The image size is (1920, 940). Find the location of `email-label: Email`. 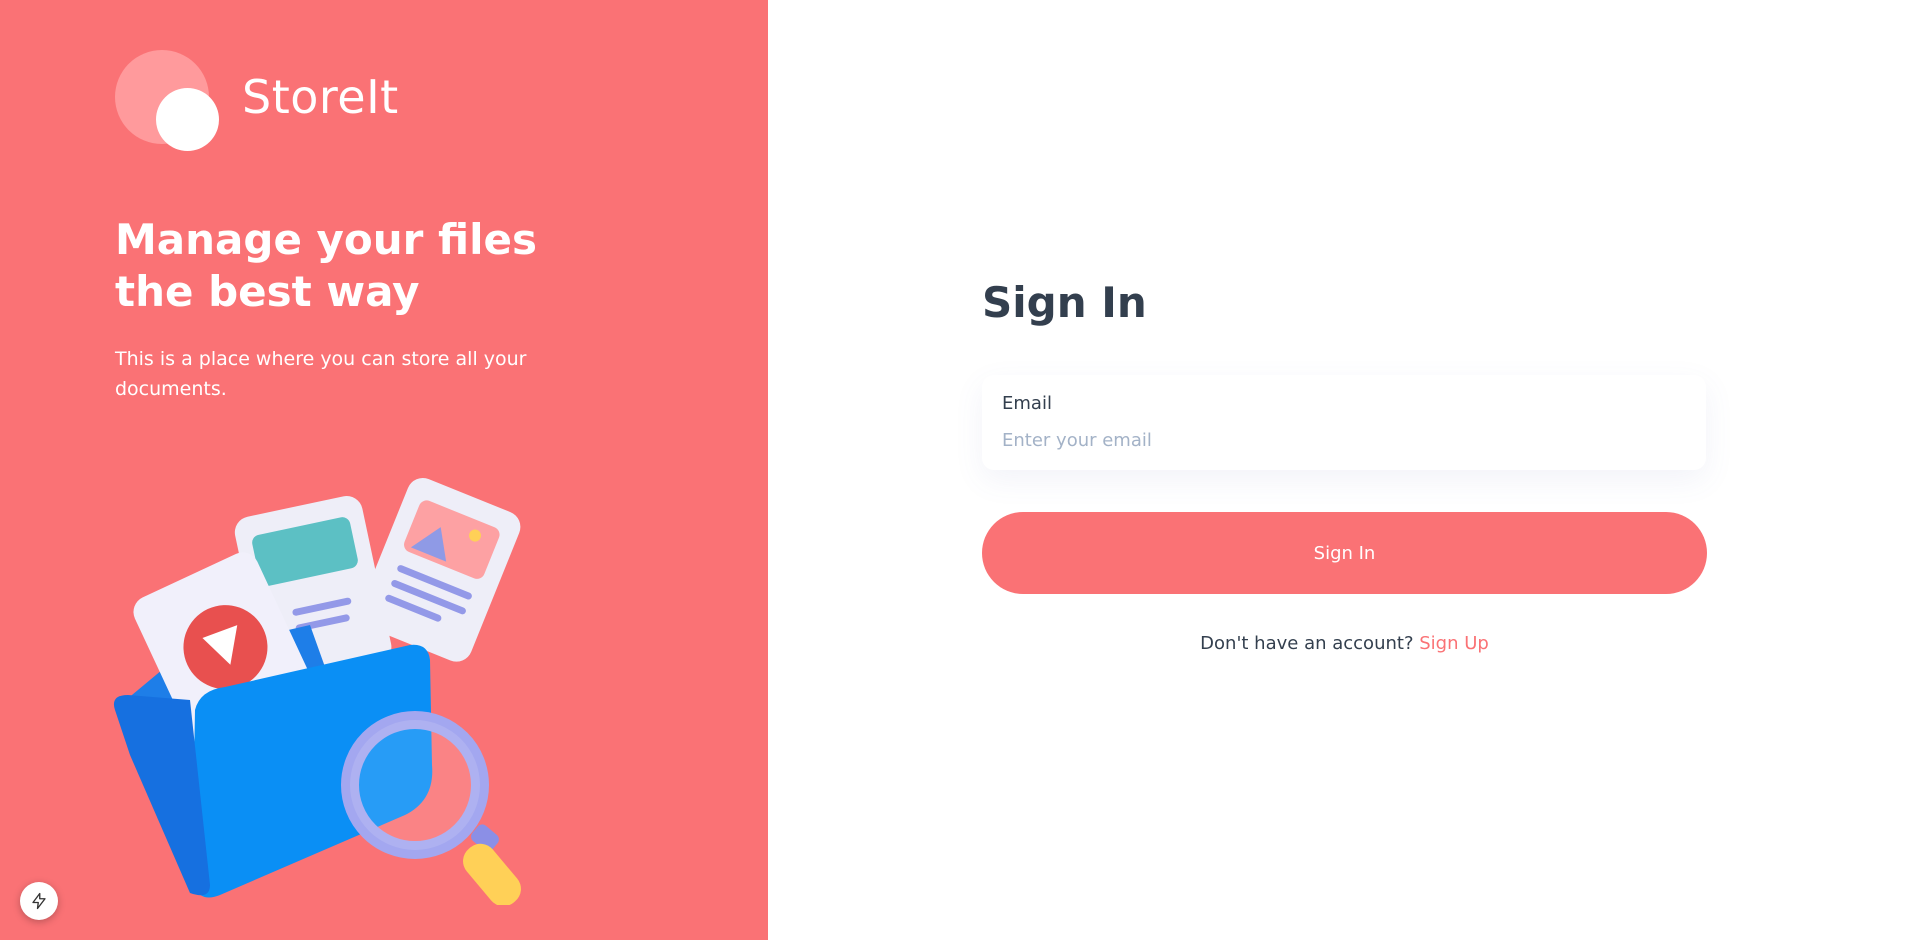

email-label: Email is located at coordinates (1027, 403).